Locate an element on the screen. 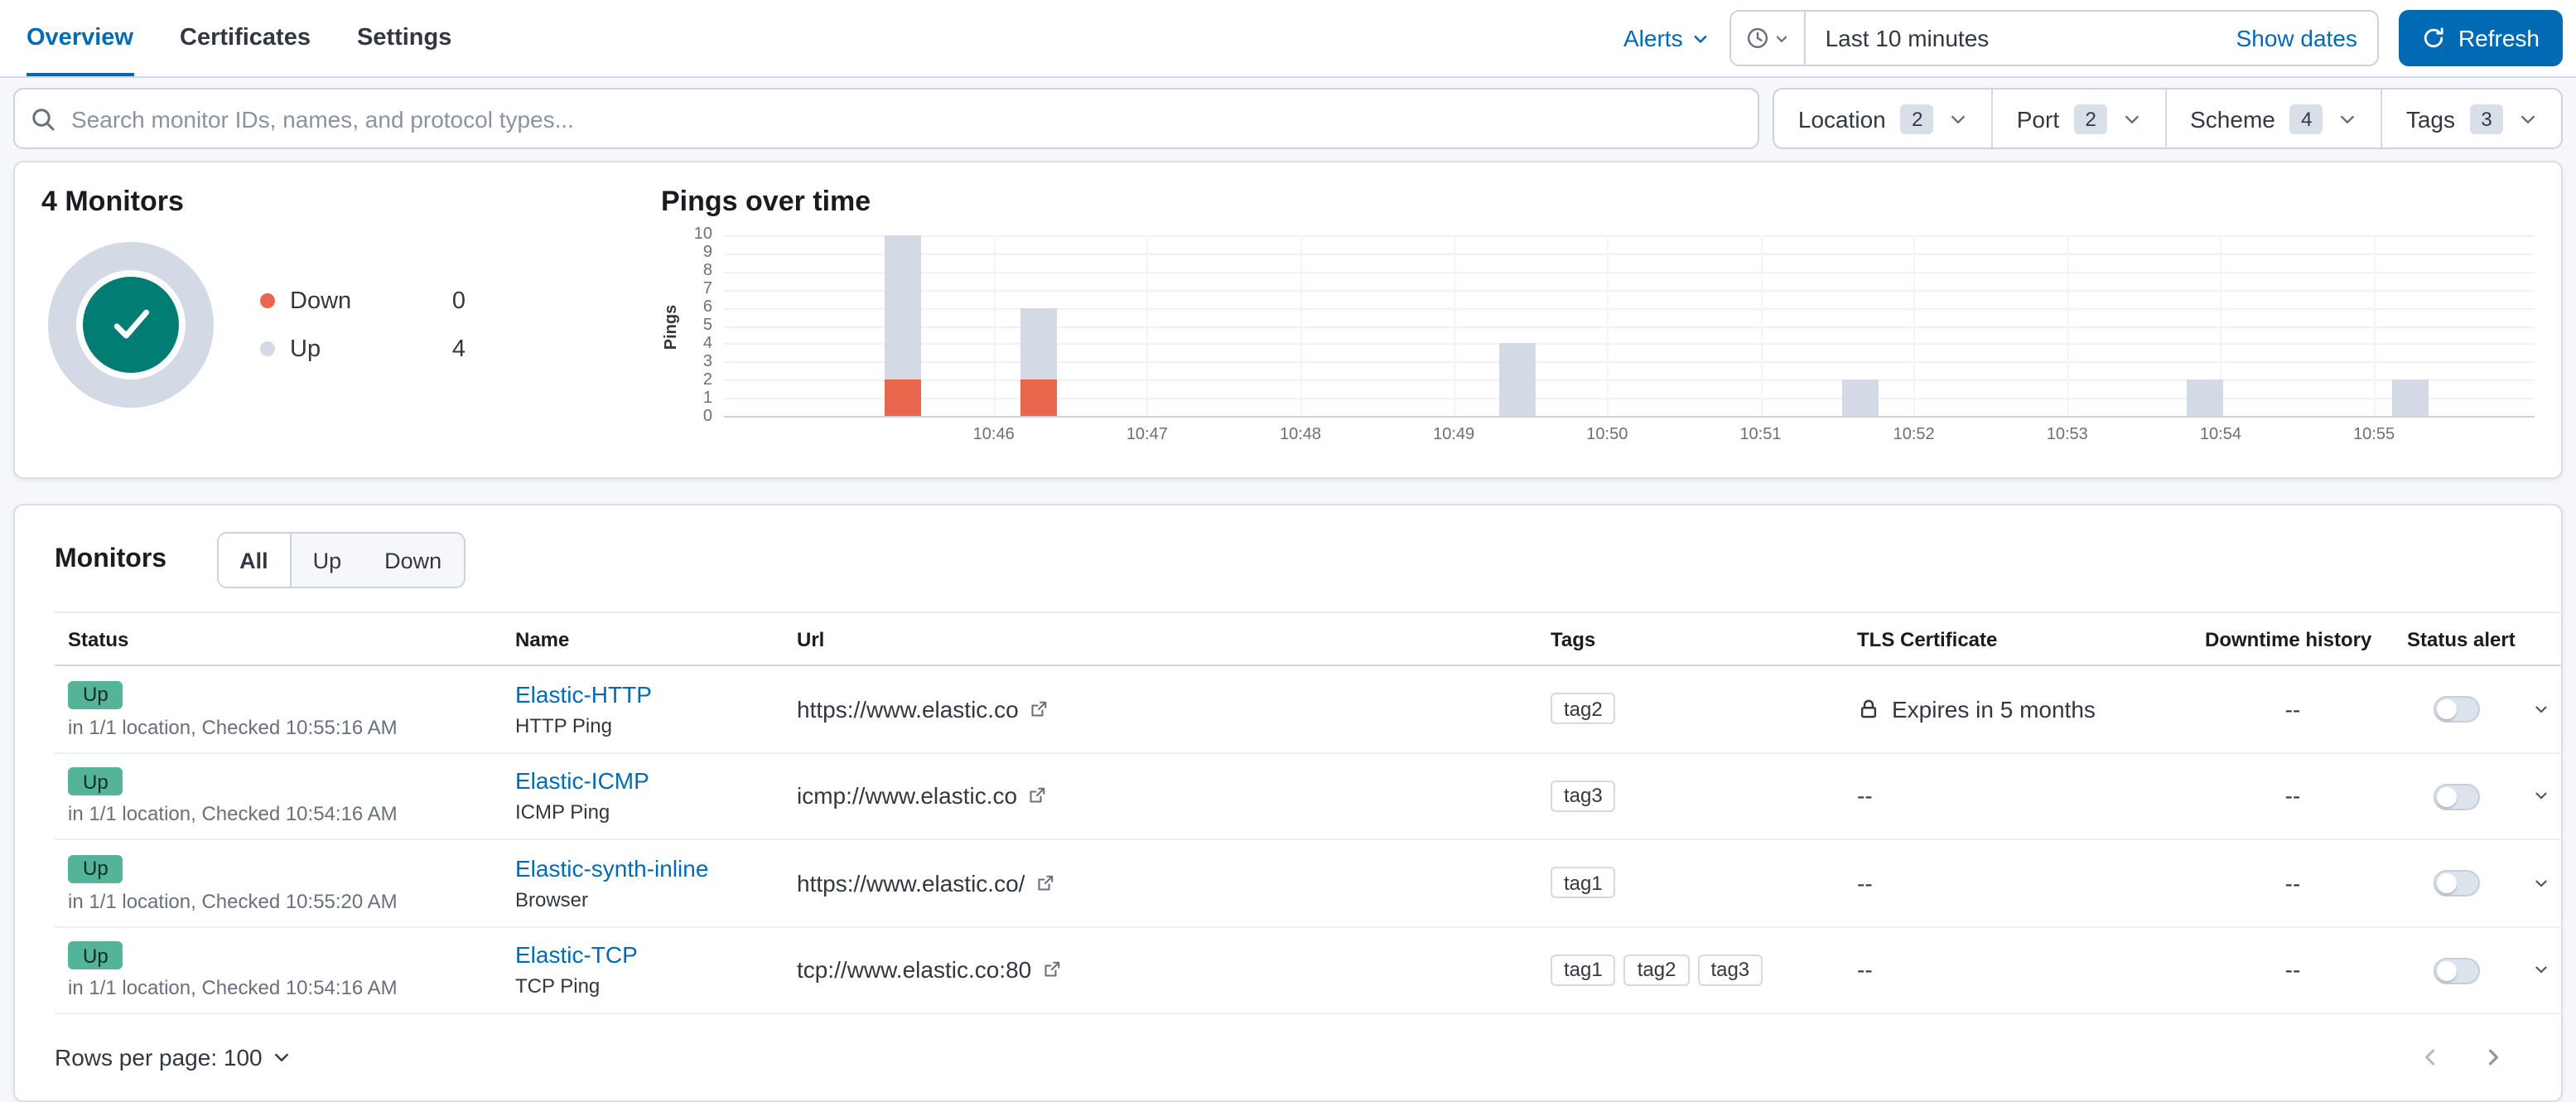 The width and height of the screenshot is (2576, 1102). y-axis-tick-label: 7 is located at coordinates (707, 289).